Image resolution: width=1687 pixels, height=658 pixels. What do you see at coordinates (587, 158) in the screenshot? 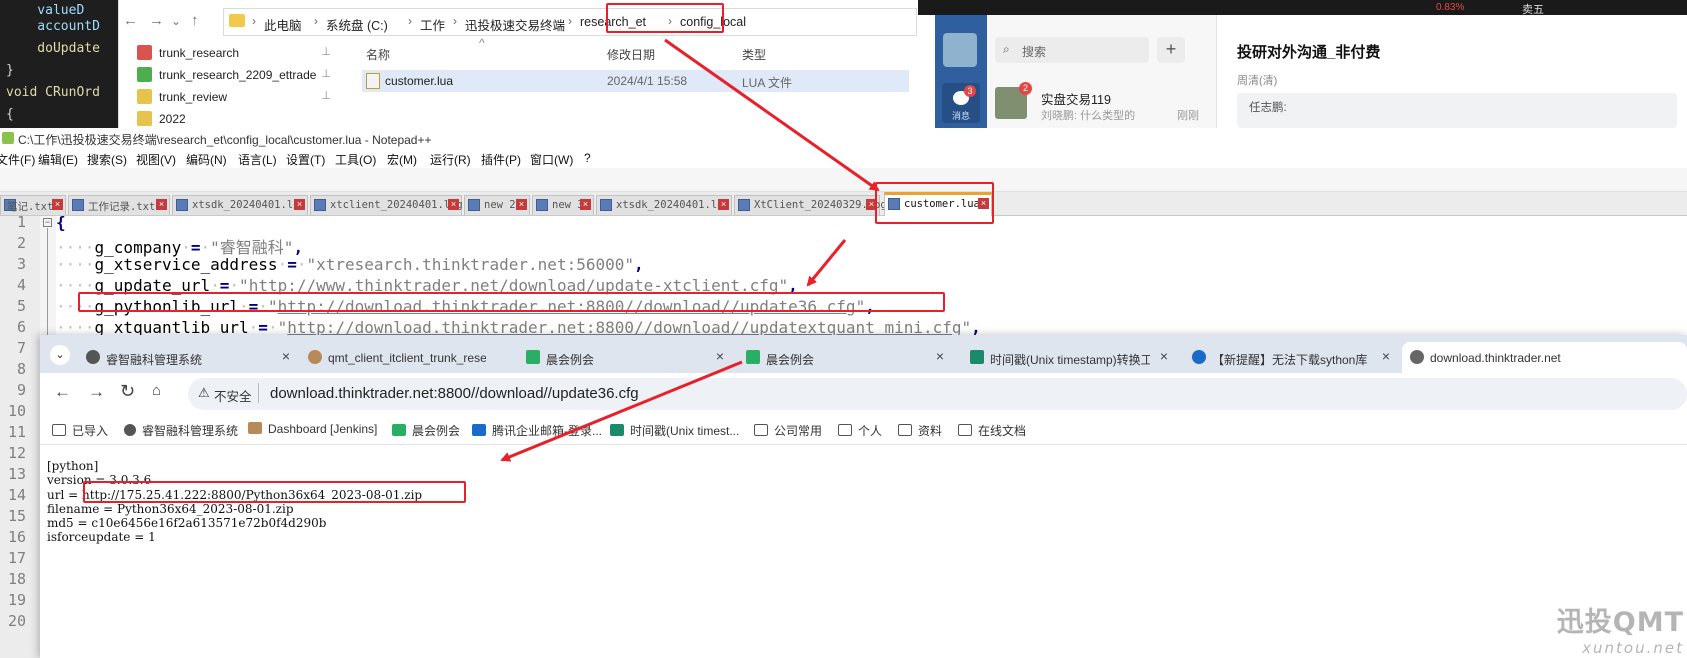
I see `menu-help: ?` at bounding box center [587, 158].